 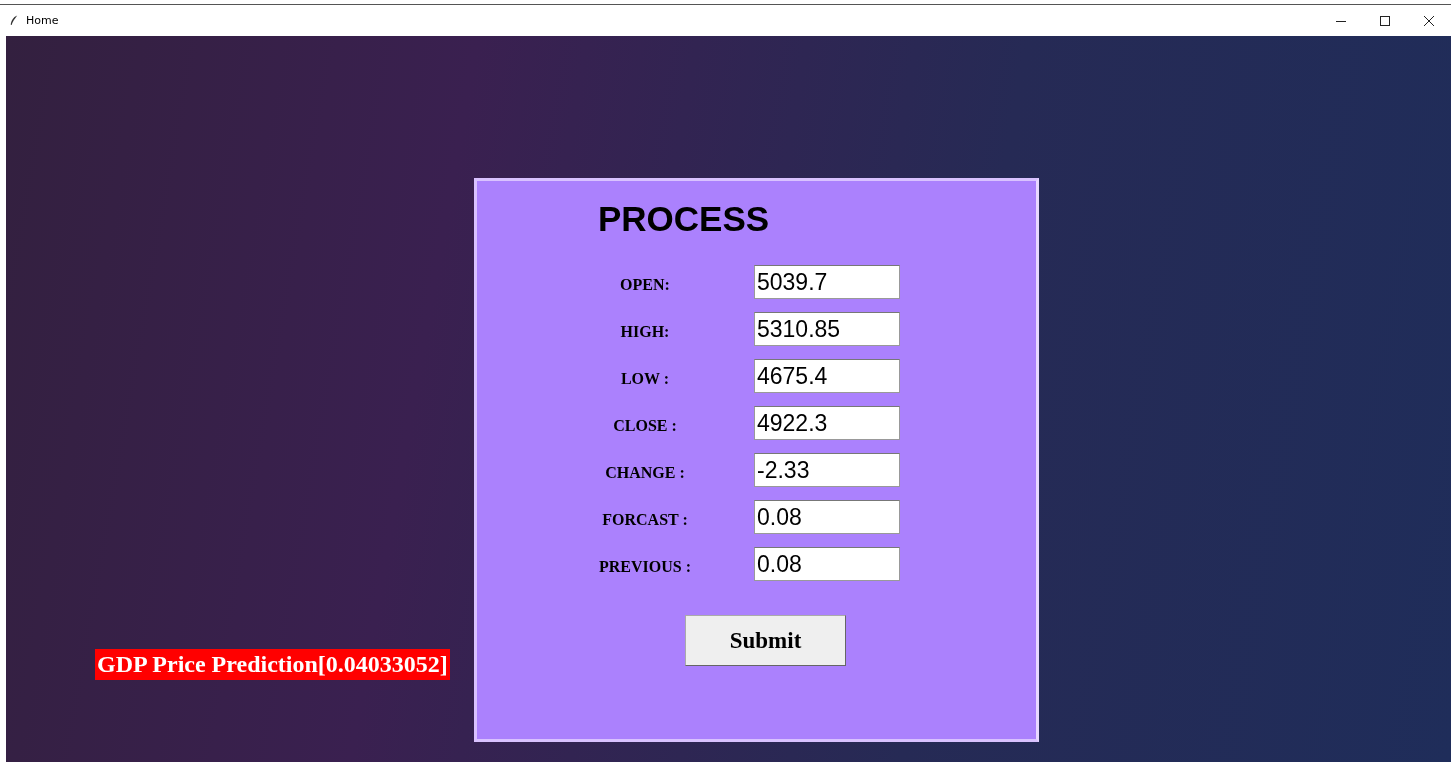 I want to click on input-field: 5039.7, so click(x=827, y=282).